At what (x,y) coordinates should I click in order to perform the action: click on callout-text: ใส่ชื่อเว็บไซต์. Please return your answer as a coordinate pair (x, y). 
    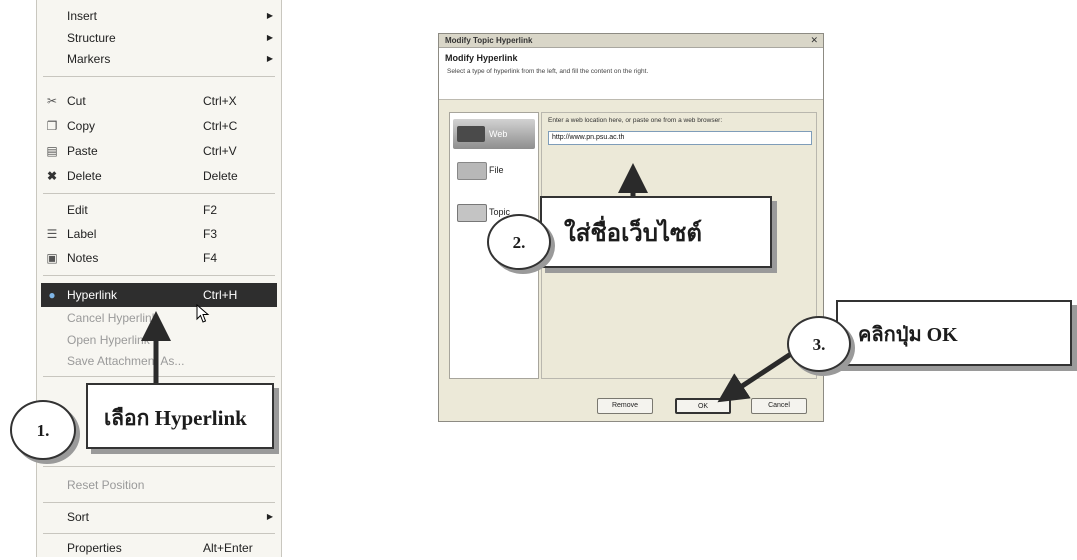
    Looking at the image, I should click on (633, 234).